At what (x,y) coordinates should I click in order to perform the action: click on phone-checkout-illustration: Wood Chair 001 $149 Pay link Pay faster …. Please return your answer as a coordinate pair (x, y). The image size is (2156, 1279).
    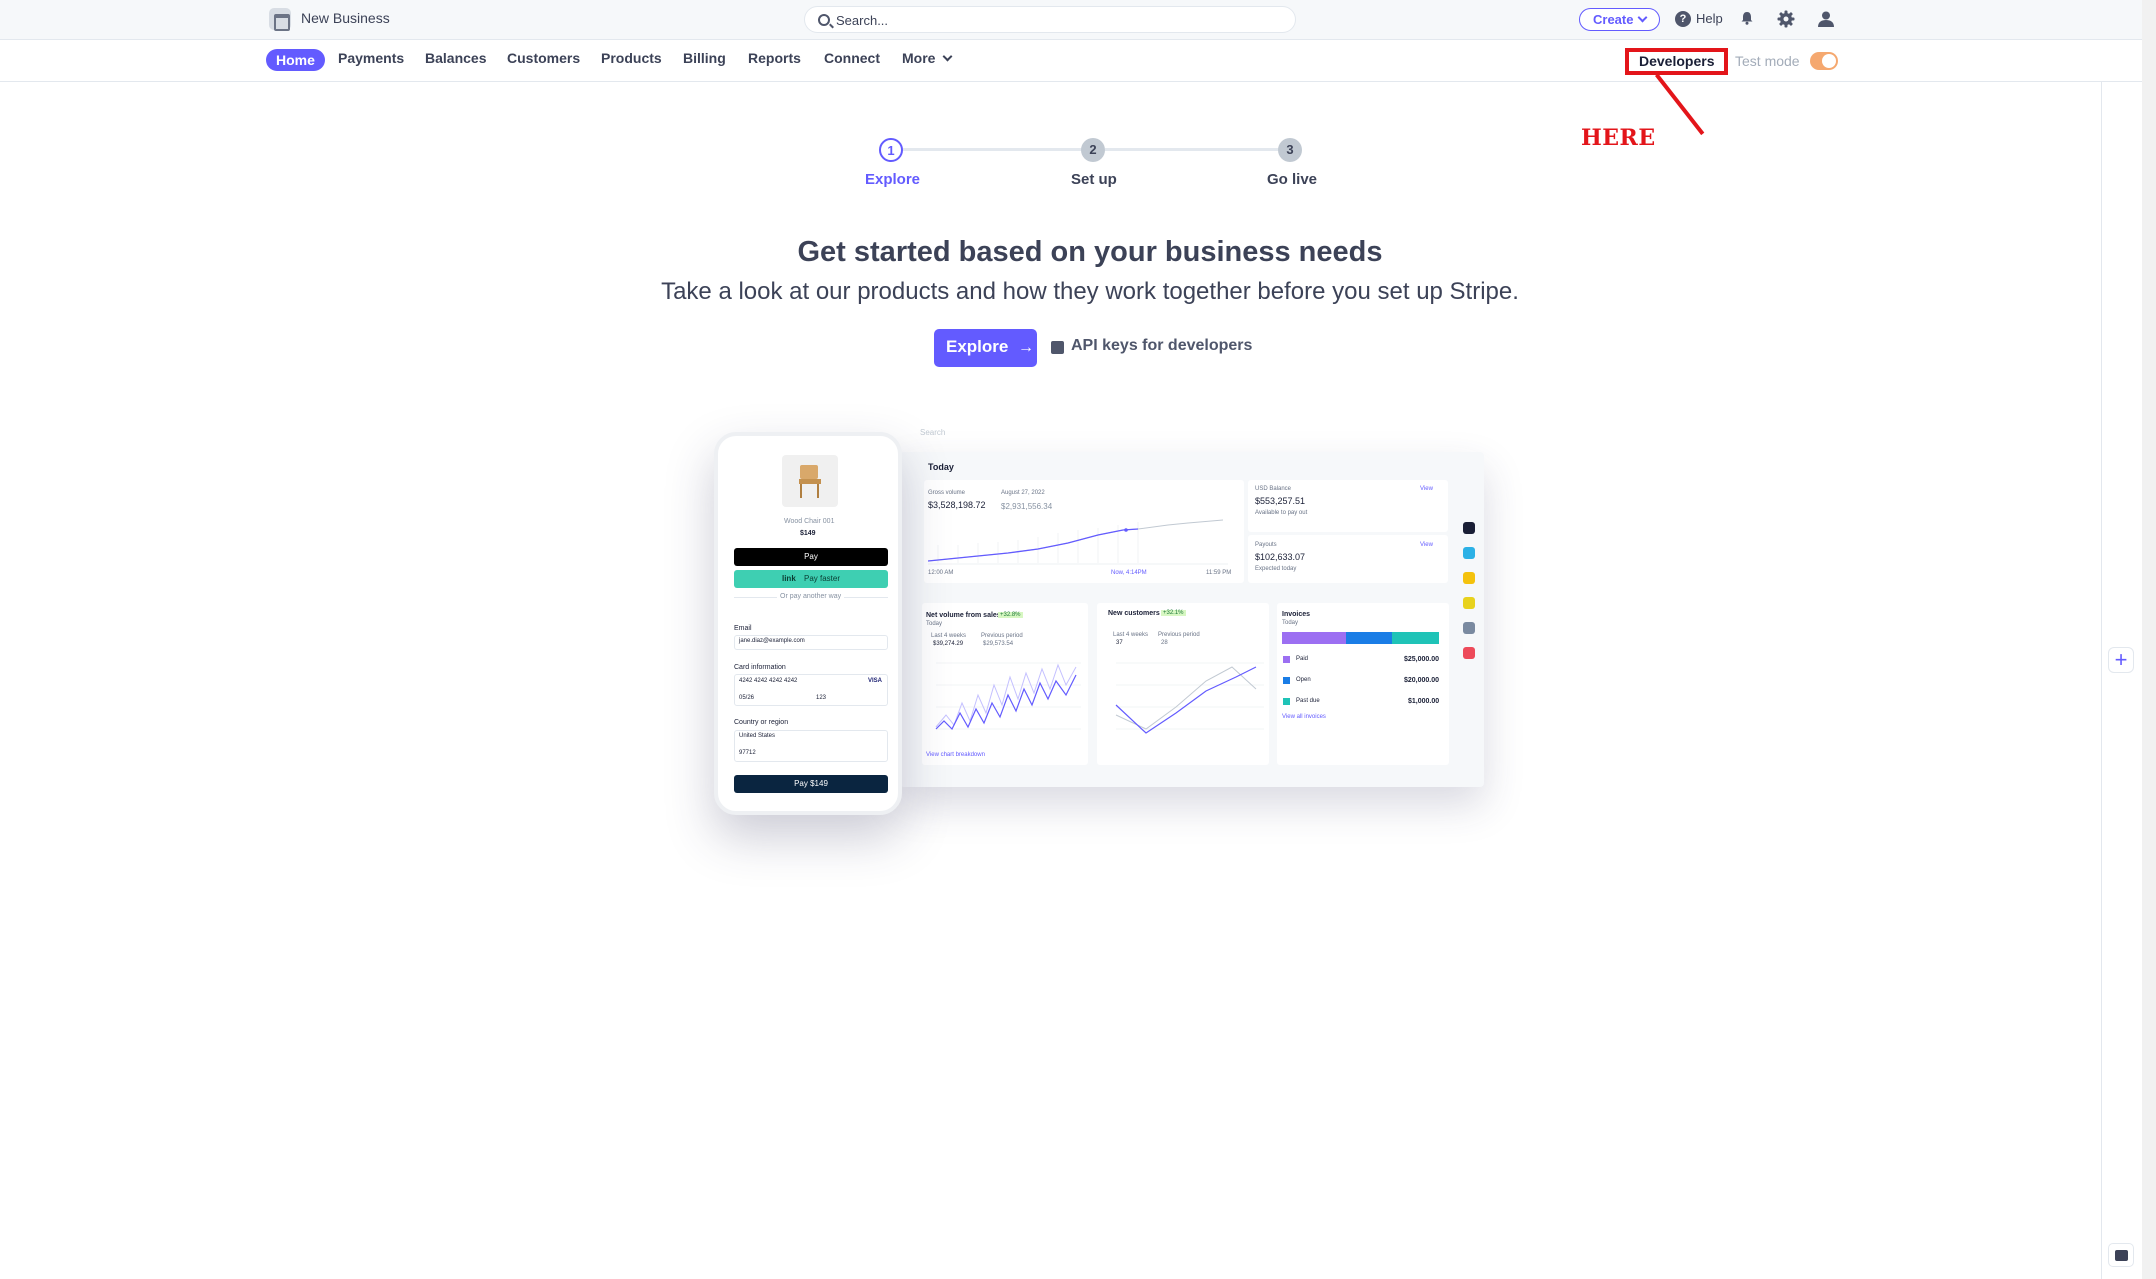
    Looking at the image, I should click on (808, 623).